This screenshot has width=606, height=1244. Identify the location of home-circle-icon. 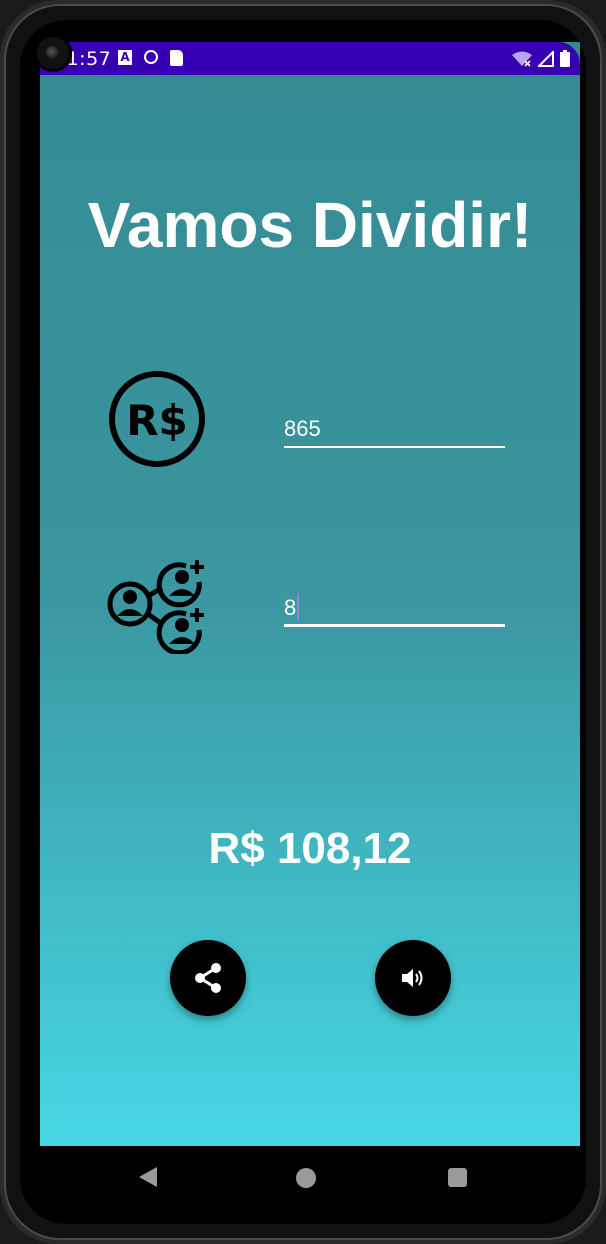
(306, 1178).